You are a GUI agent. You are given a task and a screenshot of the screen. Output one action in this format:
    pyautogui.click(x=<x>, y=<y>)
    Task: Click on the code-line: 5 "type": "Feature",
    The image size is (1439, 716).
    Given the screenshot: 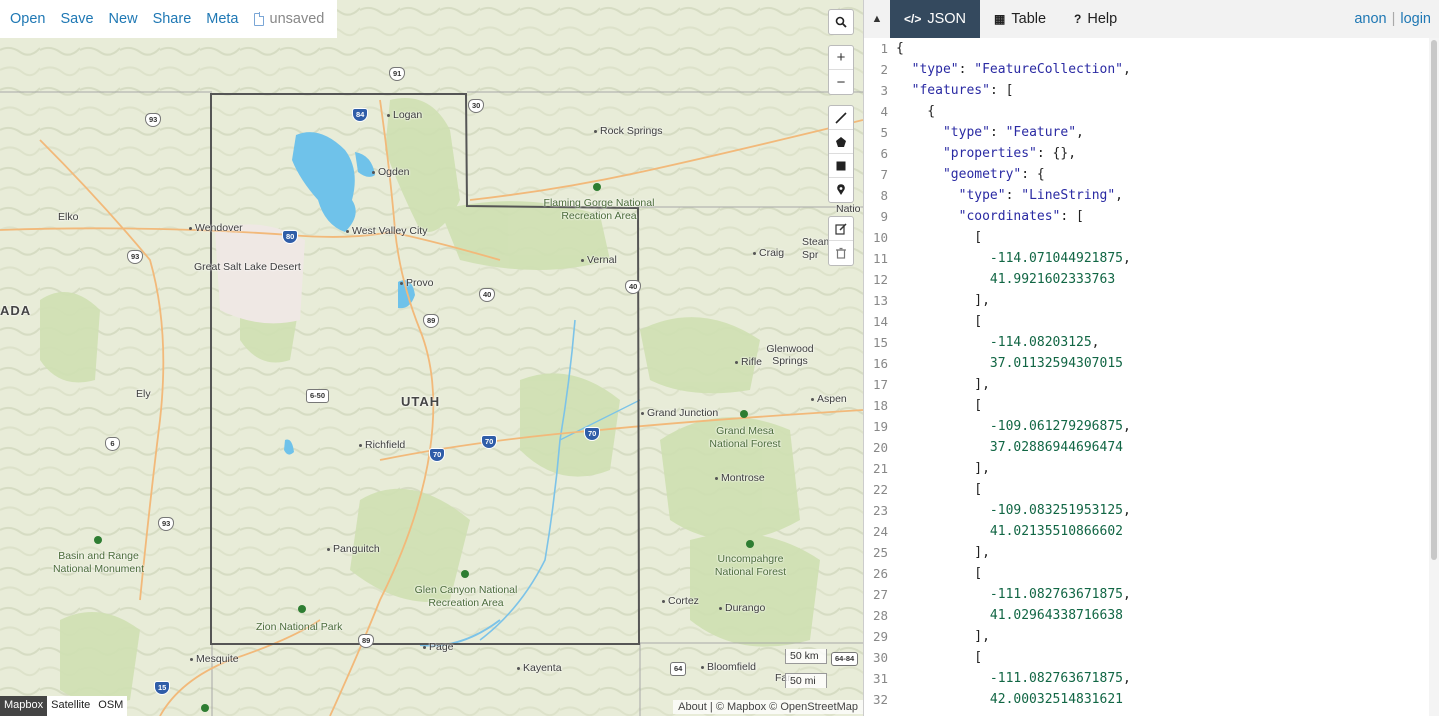 What is the action you would take?
    pyautogui.click(x=1151, y=132)
    